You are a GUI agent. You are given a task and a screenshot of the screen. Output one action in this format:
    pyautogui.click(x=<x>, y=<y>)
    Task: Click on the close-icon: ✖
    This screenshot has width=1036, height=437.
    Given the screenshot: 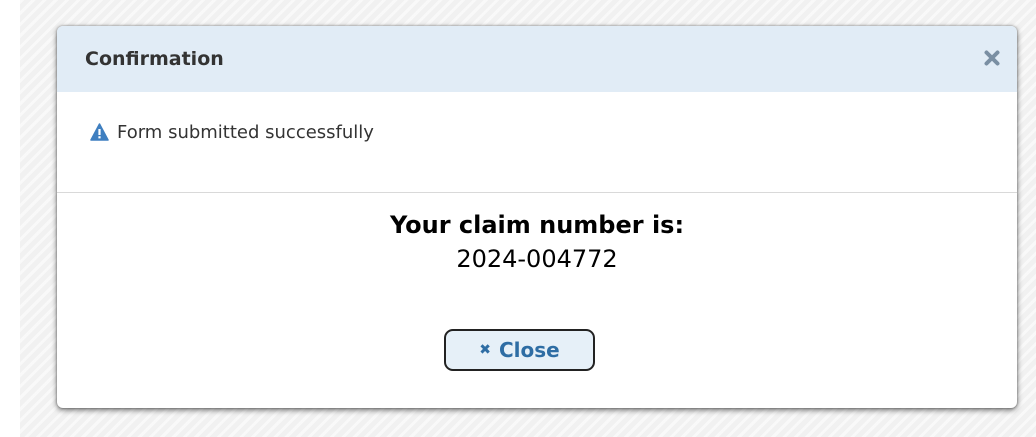 What is the action you would take?
    pyautogui.click(x=485, y=350)
    